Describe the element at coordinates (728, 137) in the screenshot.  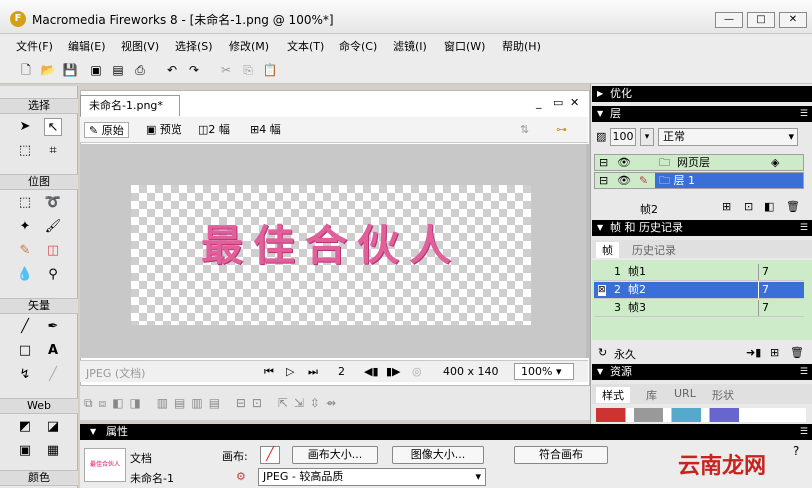
I see `blend-mode-select: 正常 ▾` at that location.